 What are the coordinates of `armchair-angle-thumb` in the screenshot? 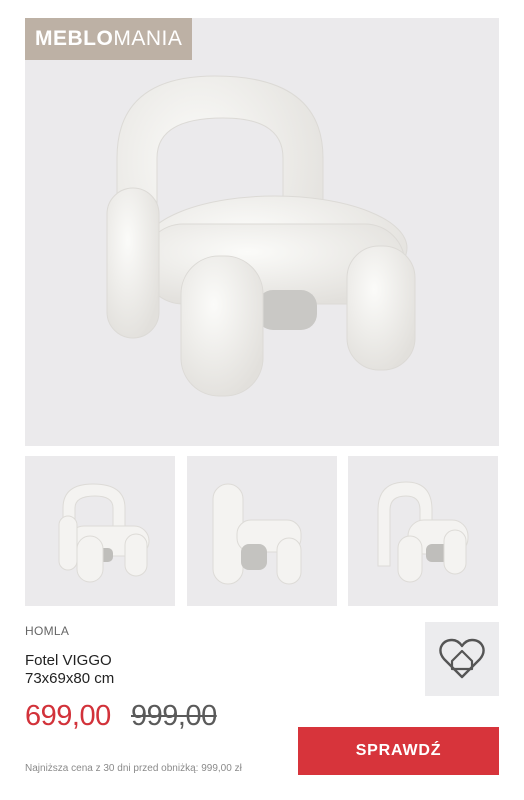 It's located at (423, 532).